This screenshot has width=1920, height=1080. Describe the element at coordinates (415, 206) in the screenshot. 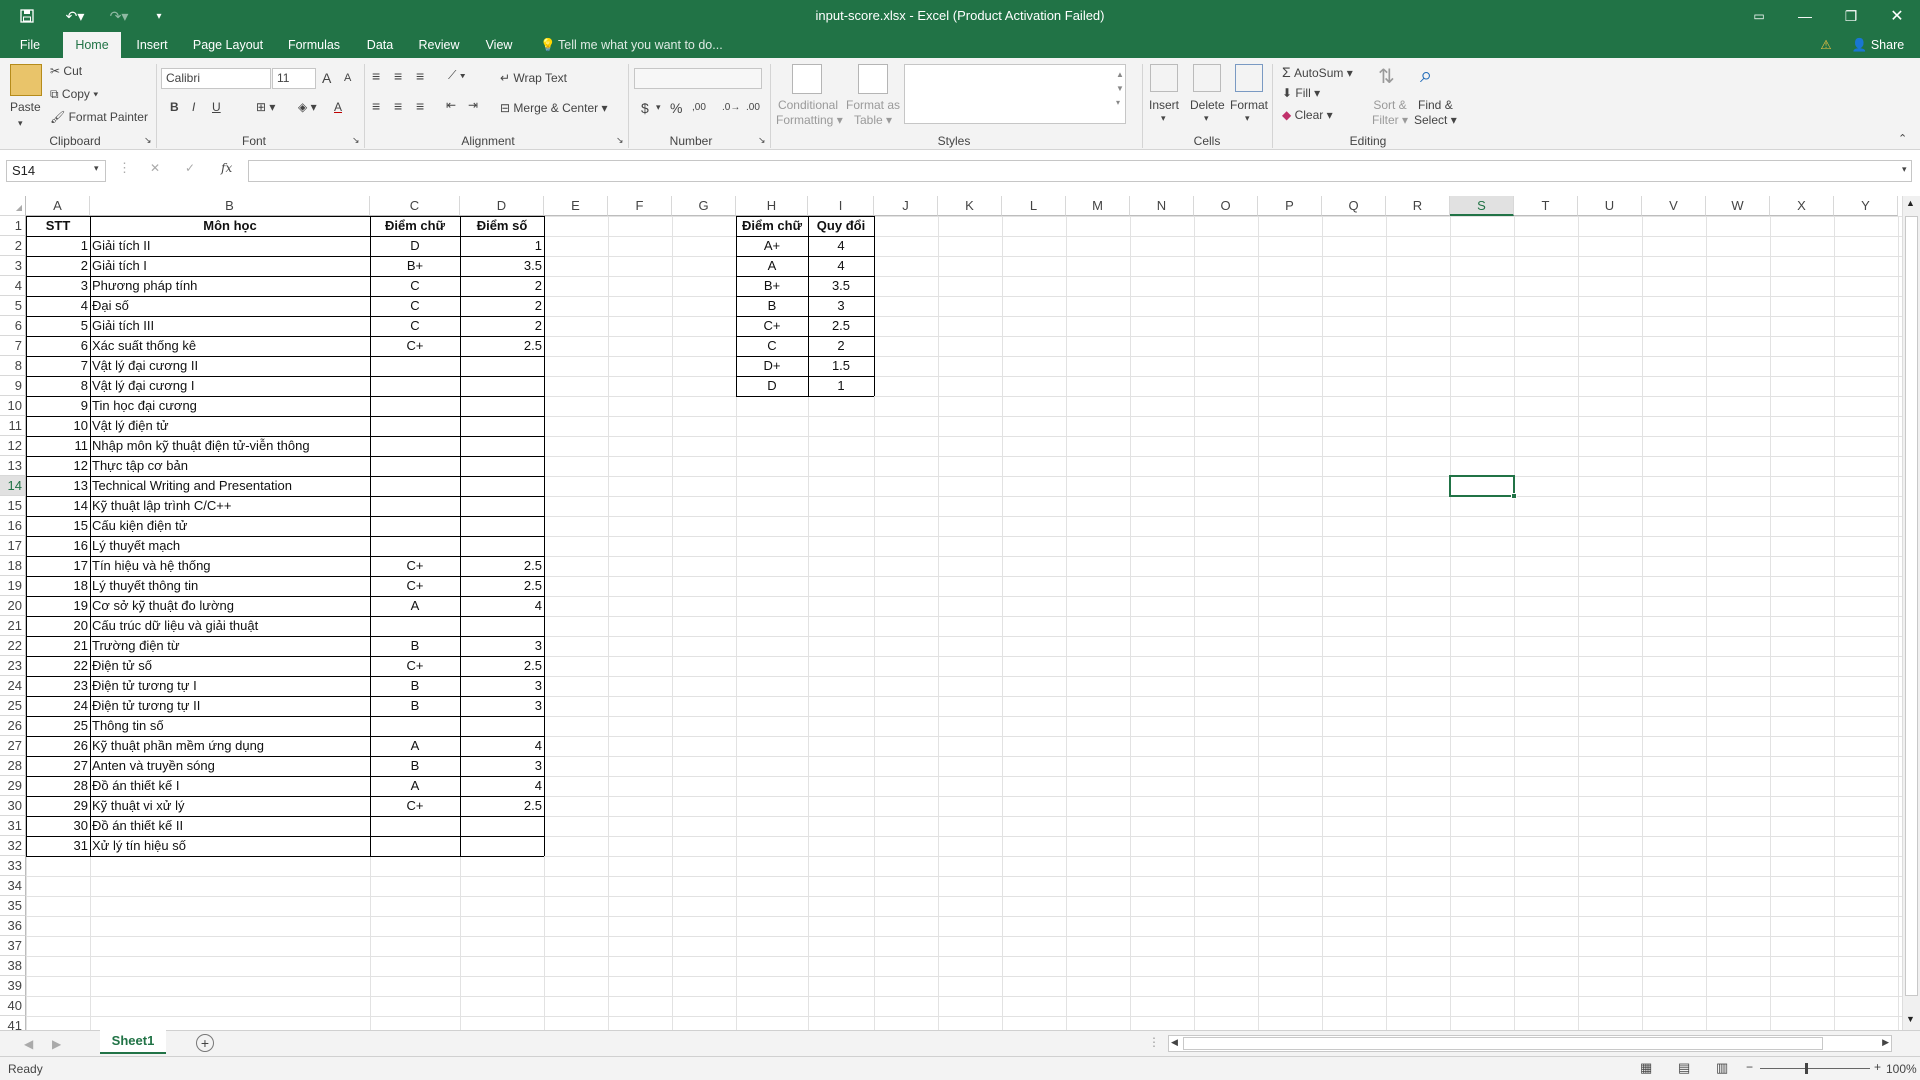

I see `column-header-c: C` at that location.